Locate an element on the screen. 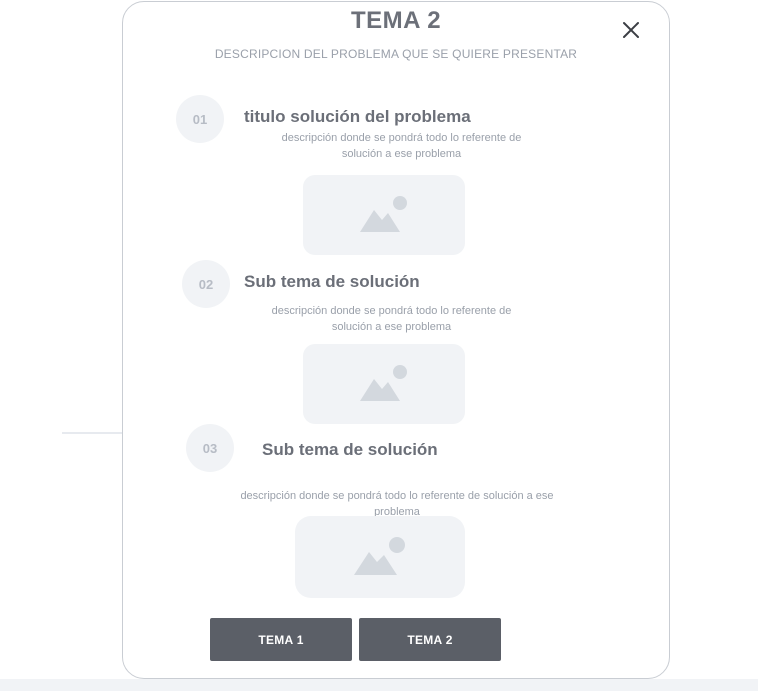 This screenshot has height=691, width=758. step-number-badge: 01 is located at coordinates (200, 119).